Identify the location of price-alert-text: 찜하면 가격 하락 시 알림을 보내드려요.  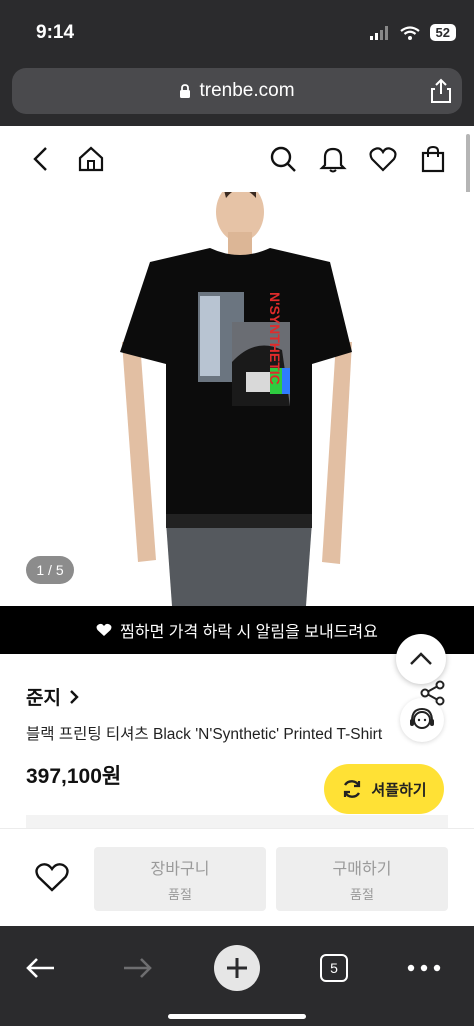
(249, 632).